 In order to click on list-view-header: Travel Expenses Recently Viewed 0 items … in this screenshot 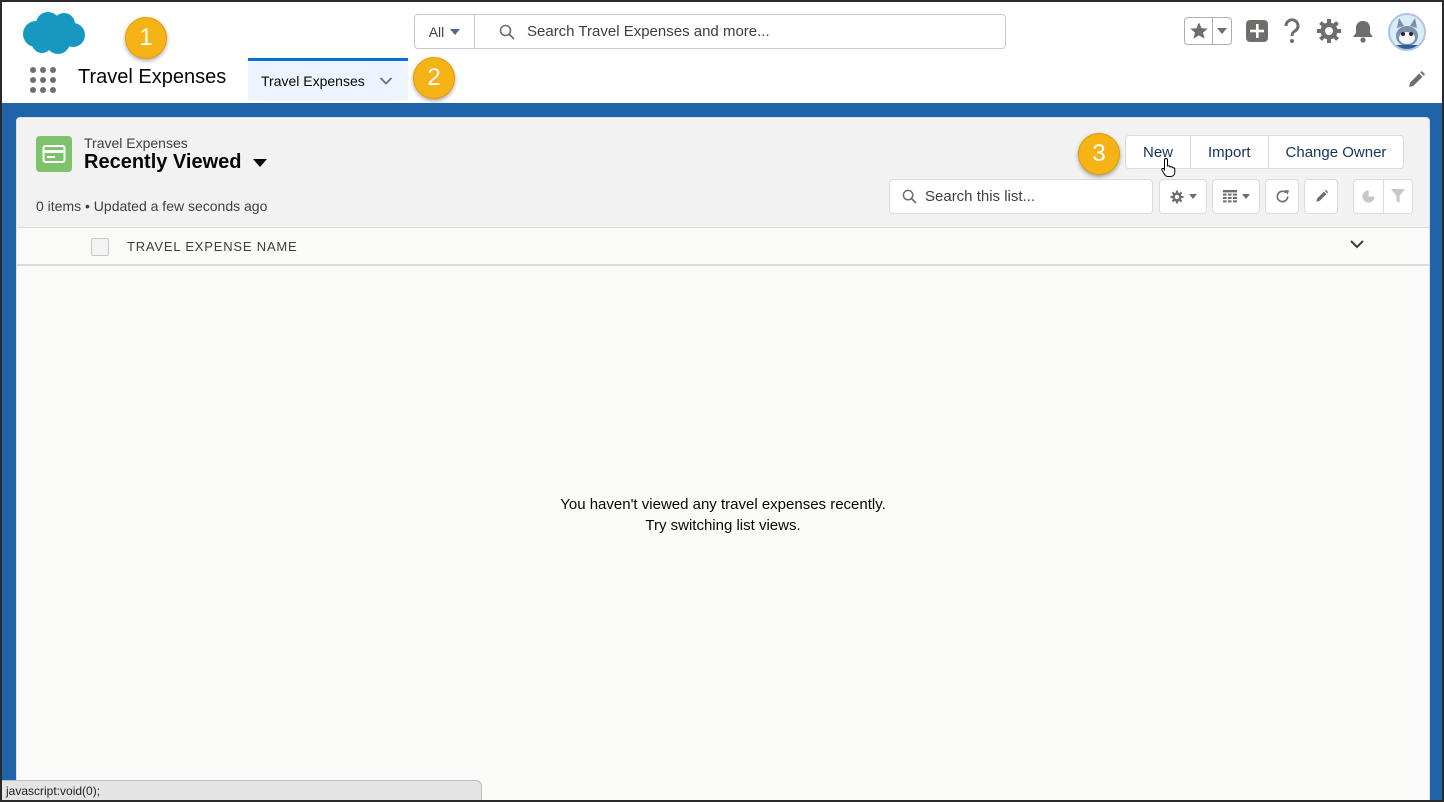, I will do `click(723, 173)`.